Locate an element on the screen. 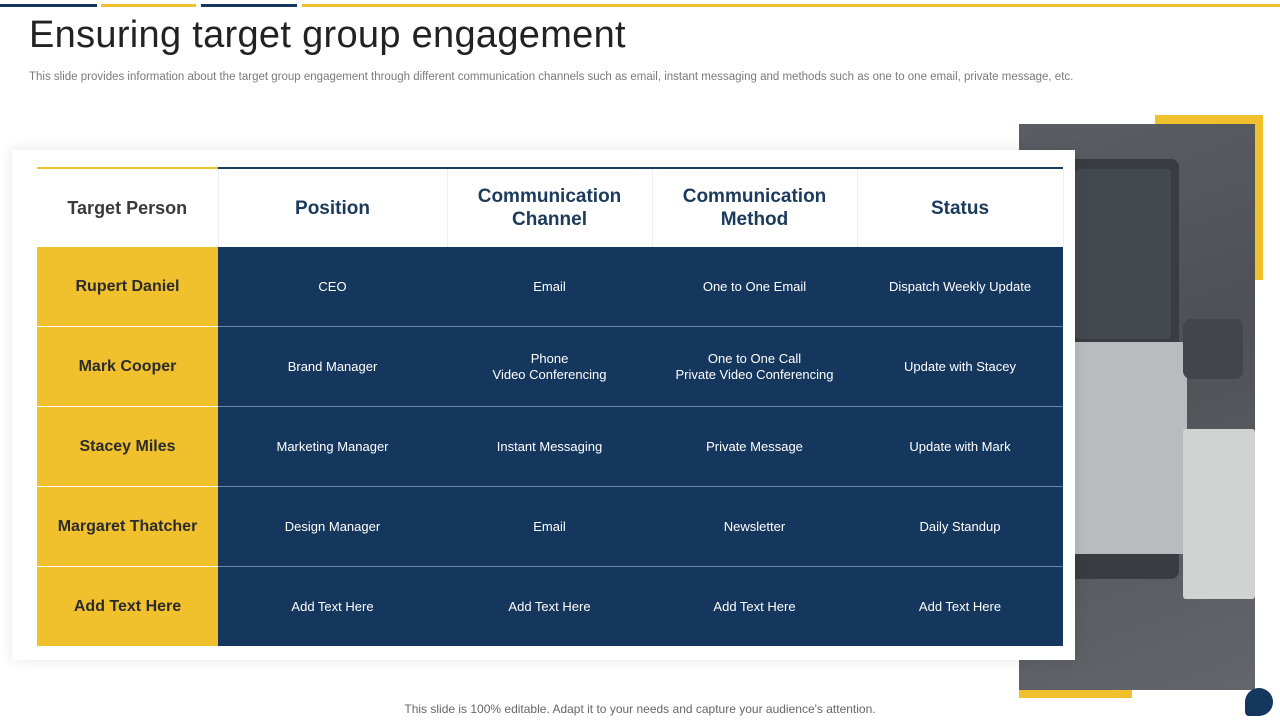  cell-status: Update with Stacey is located at coordinates (960, 366).